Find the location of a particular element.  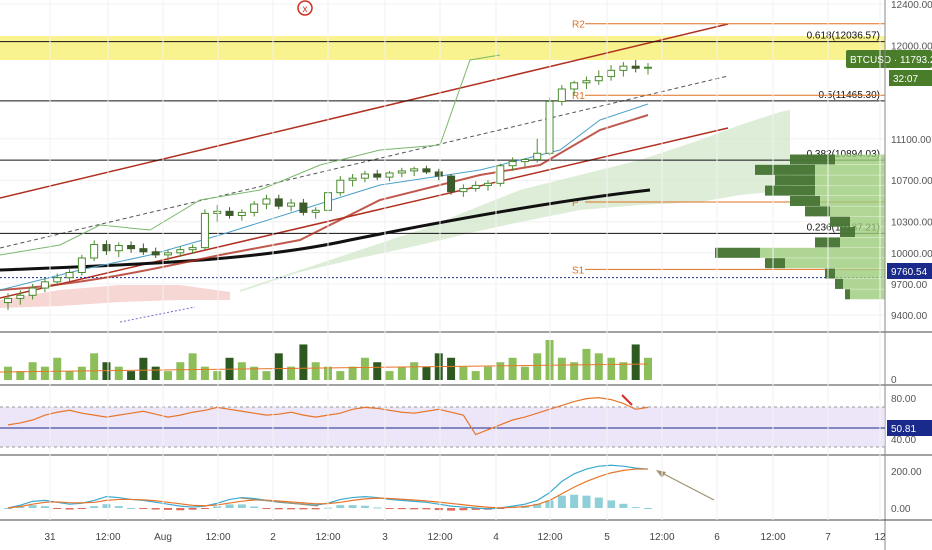

horizontal-line-badge: 9760.54 is located at coordinates (909, 271).